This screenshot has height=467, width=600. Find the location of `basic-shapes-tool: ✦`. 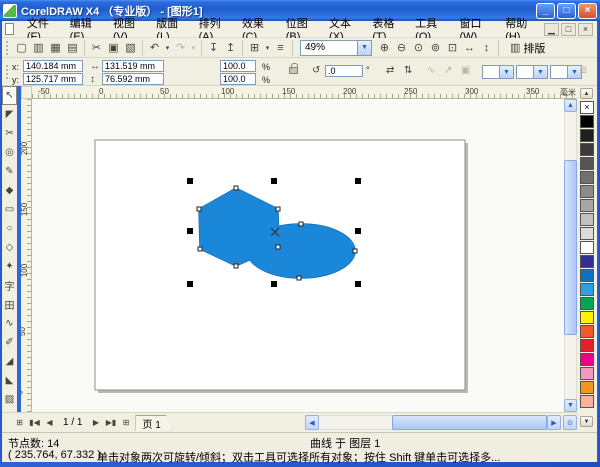

basic-shapes-tool: ✦ is located at coordinates (9, 266).